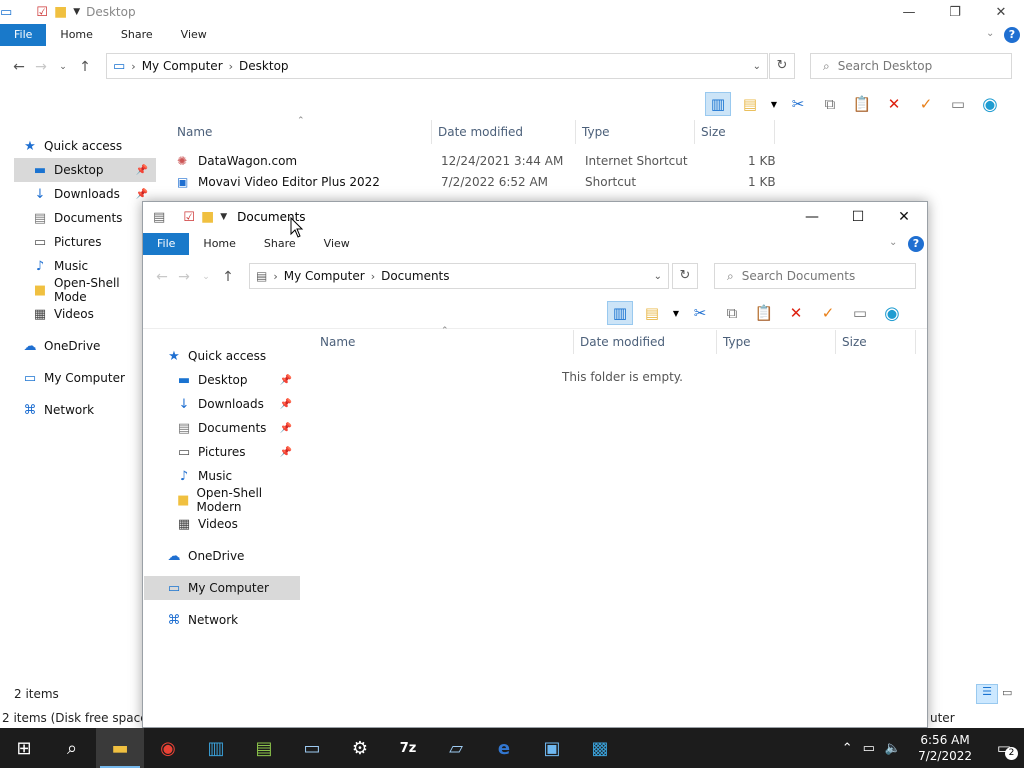 Image resolution: width=1024 pixels, height=768 pixels. Describe the element at coordinates (85, 218) in the screenshot. I see `nav-documents: ▤ Documents` at that location.